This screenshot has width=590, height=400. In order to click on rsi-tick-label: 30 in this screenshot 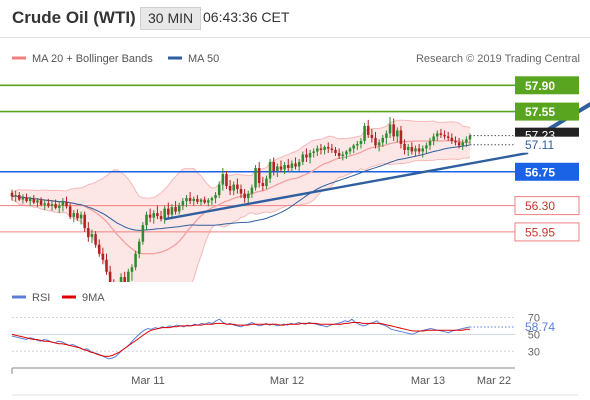, I will do `click(534, 352)`.